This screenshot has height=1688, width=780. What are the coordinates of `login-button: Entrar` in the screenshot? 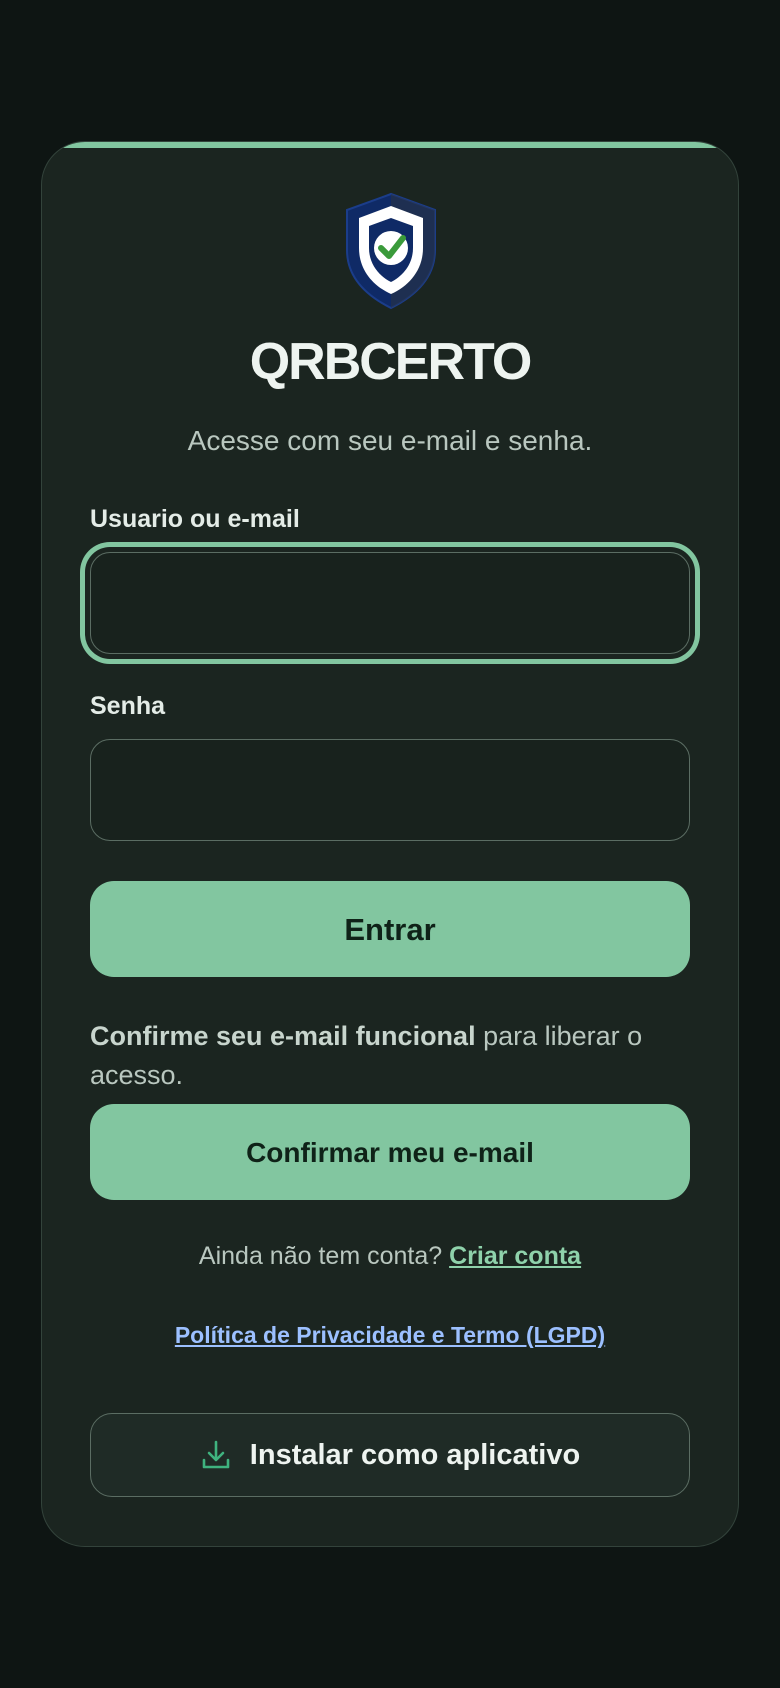 It's located at (390, 929).